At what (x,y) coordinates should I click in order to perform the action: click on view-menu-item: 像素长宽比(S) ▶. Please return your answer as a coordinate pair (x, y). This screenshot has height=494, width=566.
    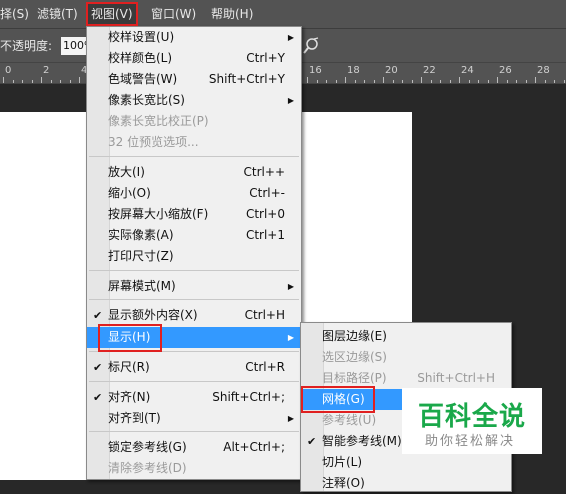
    Looking at the image, I should click on (194, 100).